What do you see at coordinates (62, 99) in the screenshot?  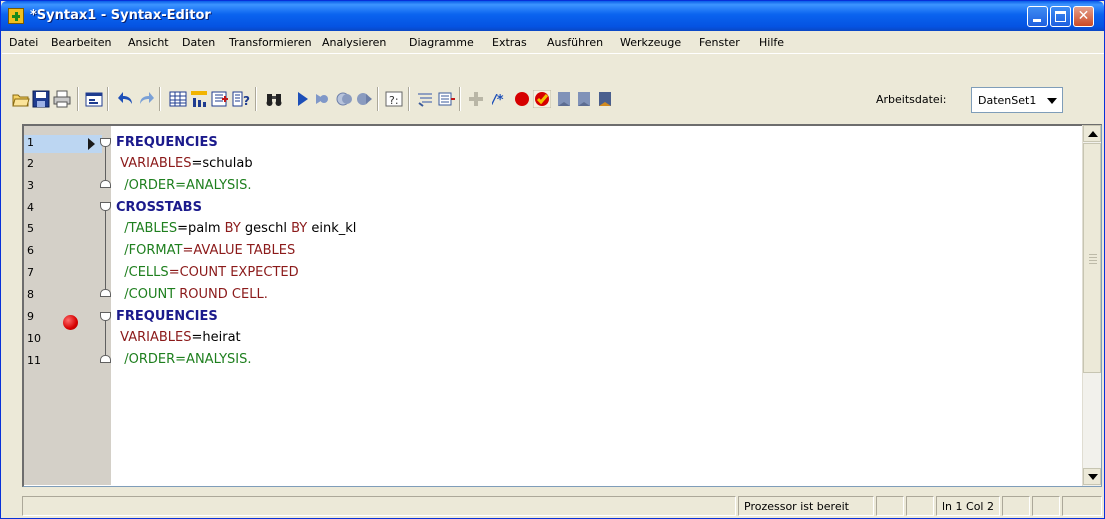 I see `print-icon` at bounding box center [62, 99].